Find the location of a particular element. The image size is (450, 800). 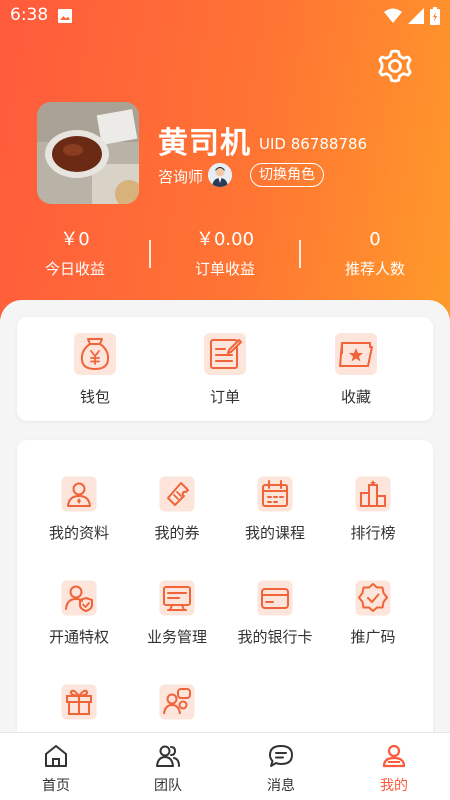

order-label: 订单 is located at coordinates (224, 397).